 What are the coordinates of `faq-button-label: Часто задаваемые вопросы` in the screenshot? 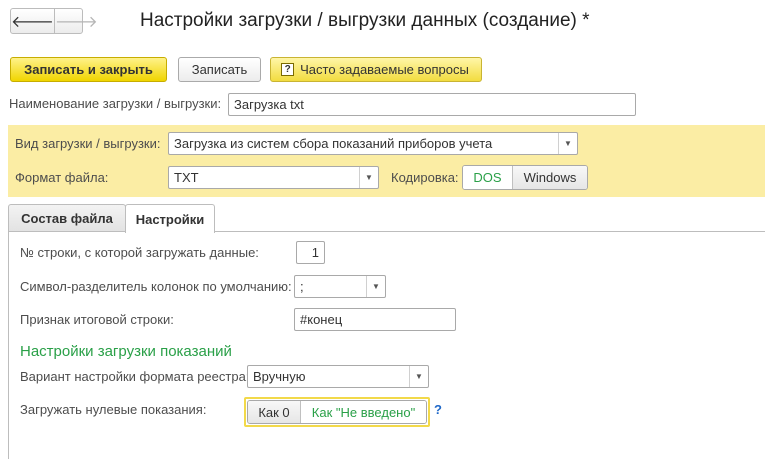 It's located at (384, 69).